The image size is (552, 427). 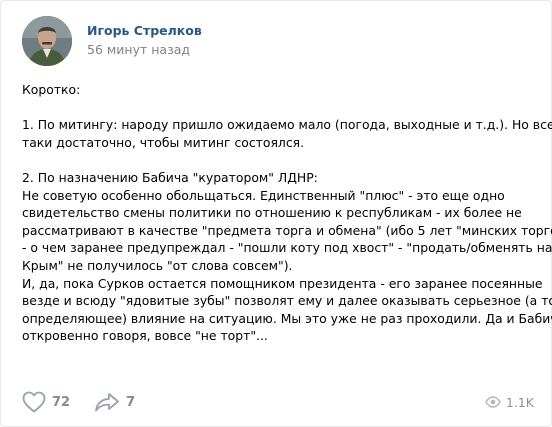 I want to click on likes-count: 72, so click(x=61, y=402).